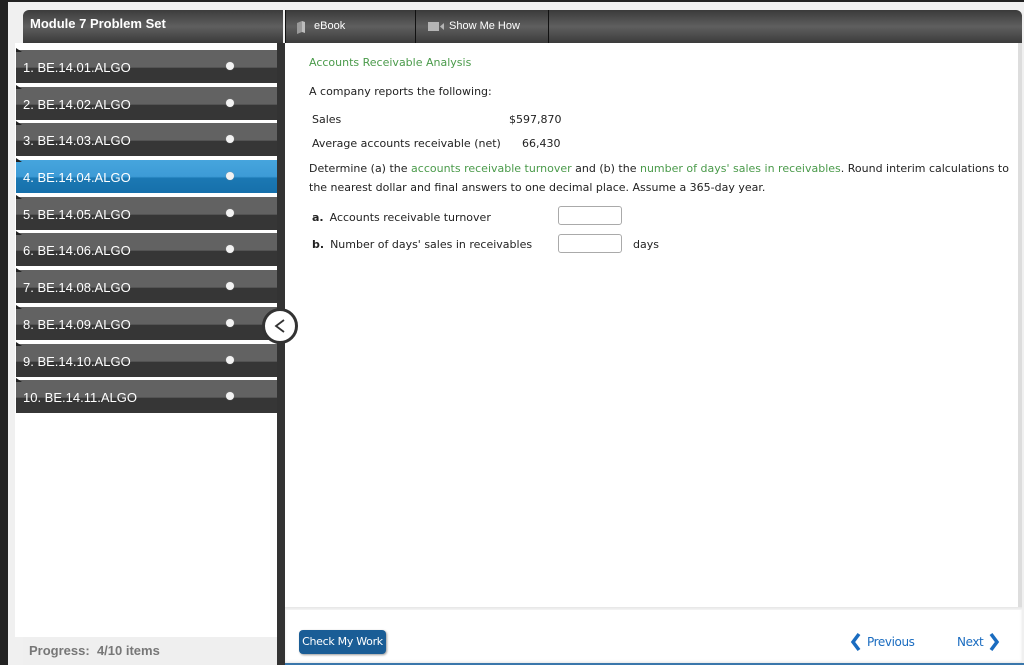  What do you see at coordinates (153, 26) in the screenshot?
I see `module-title: Module 7 Problem Set` at bounding box center [153, 26].